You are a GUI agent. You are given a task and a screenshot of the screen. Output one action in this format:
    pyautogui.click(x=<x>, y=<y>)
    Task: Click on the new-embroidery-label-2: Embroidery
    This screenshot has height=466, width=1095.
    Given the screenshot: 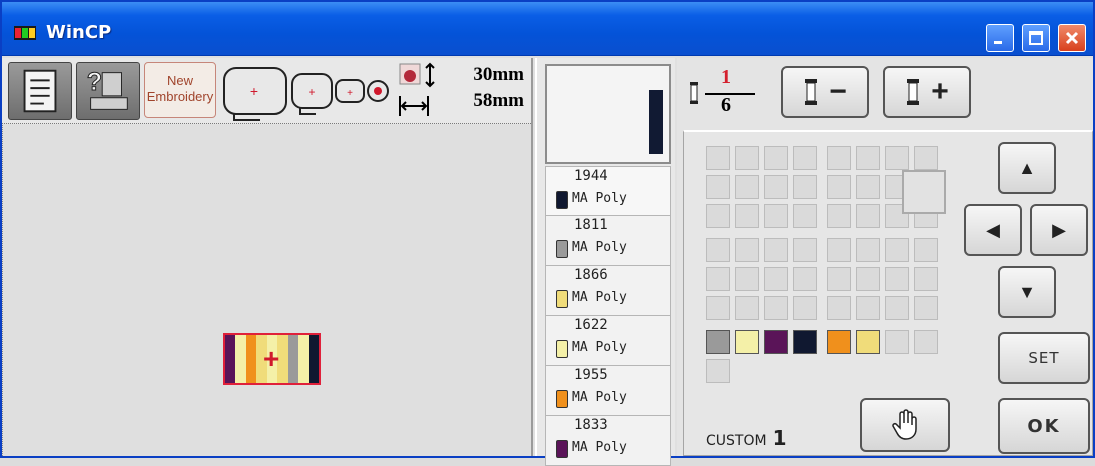 What is the action you would take?
    pyautogui.click(x=180, y=96)
    